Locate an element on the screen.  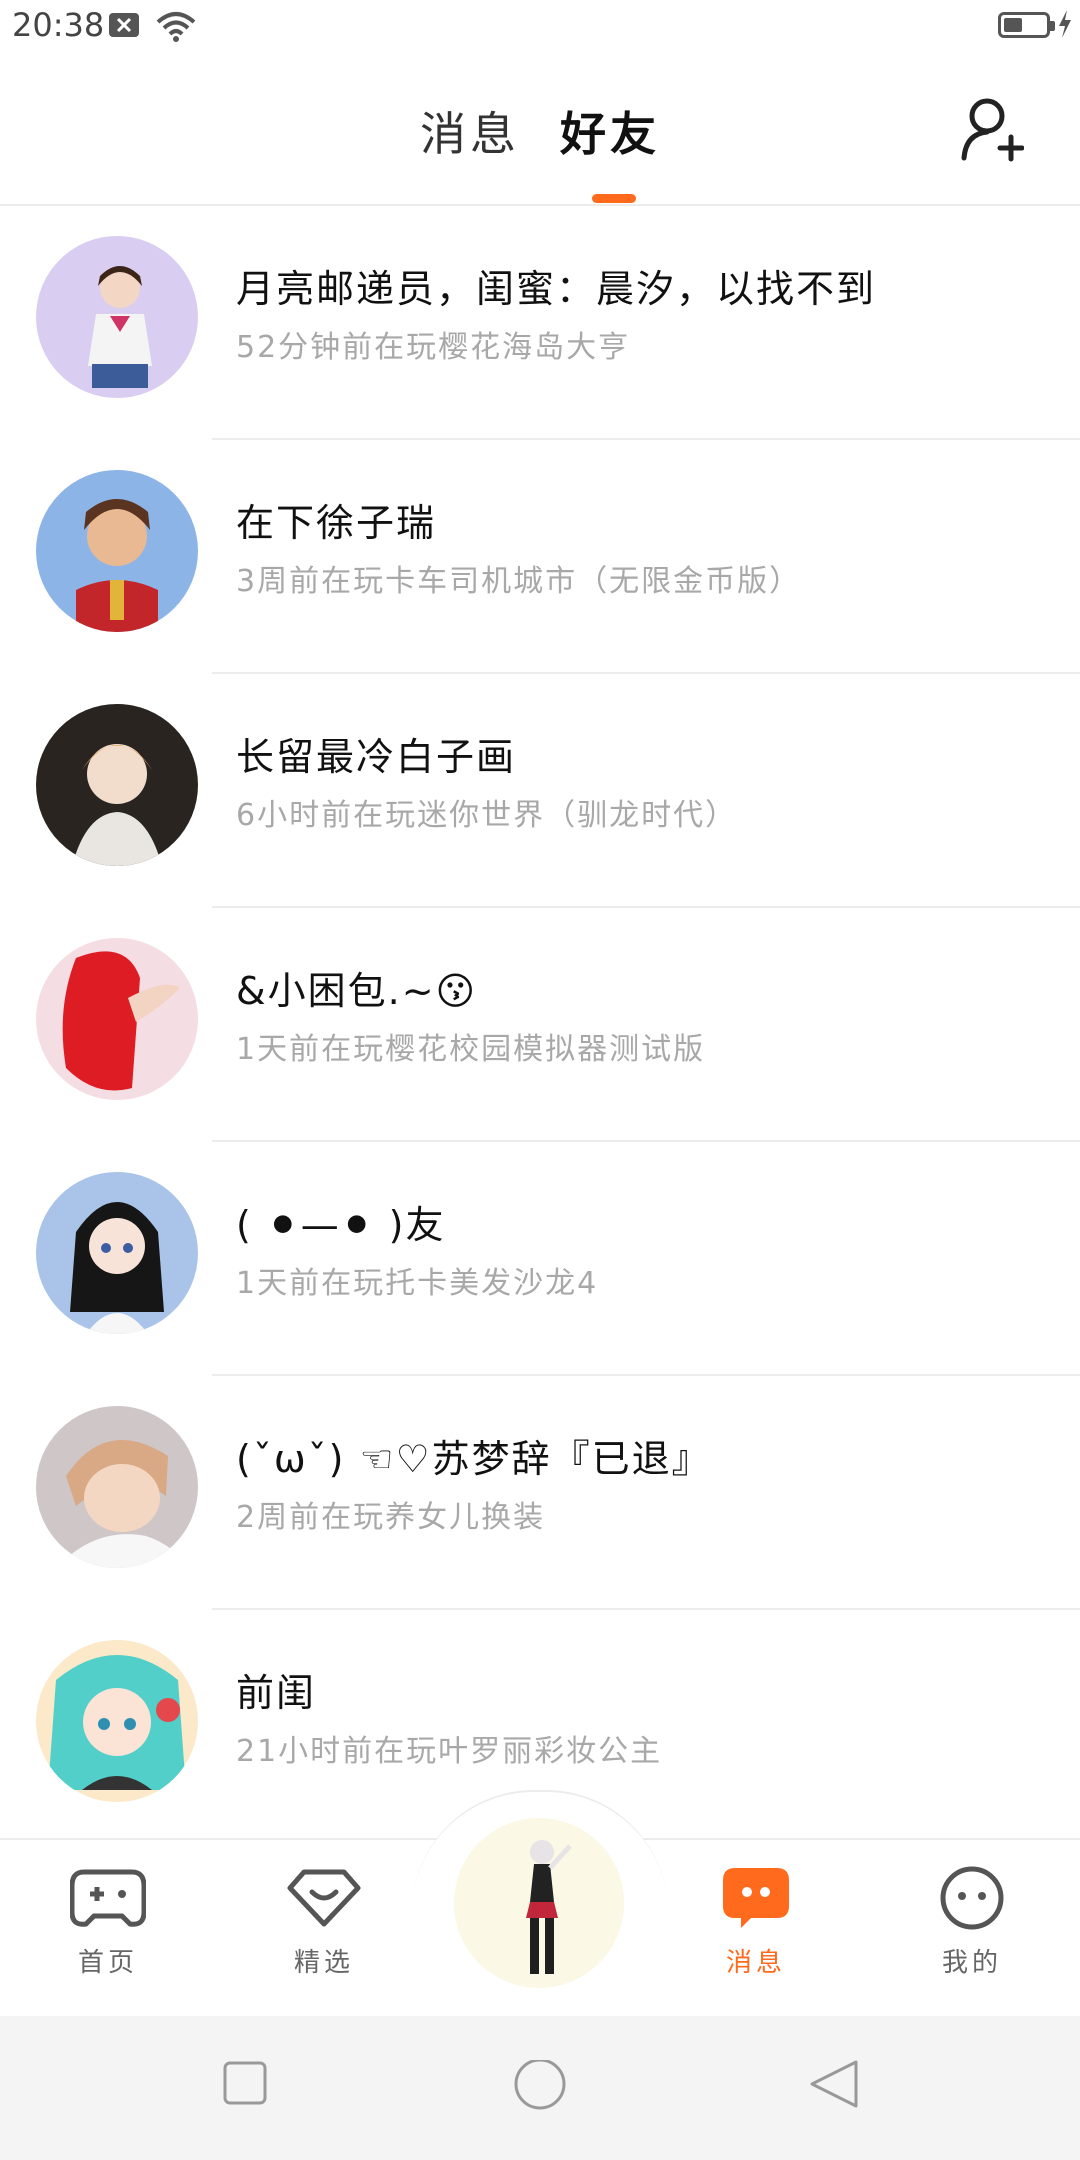
tab-friends: 好友 is located at coordinates (610, 131).